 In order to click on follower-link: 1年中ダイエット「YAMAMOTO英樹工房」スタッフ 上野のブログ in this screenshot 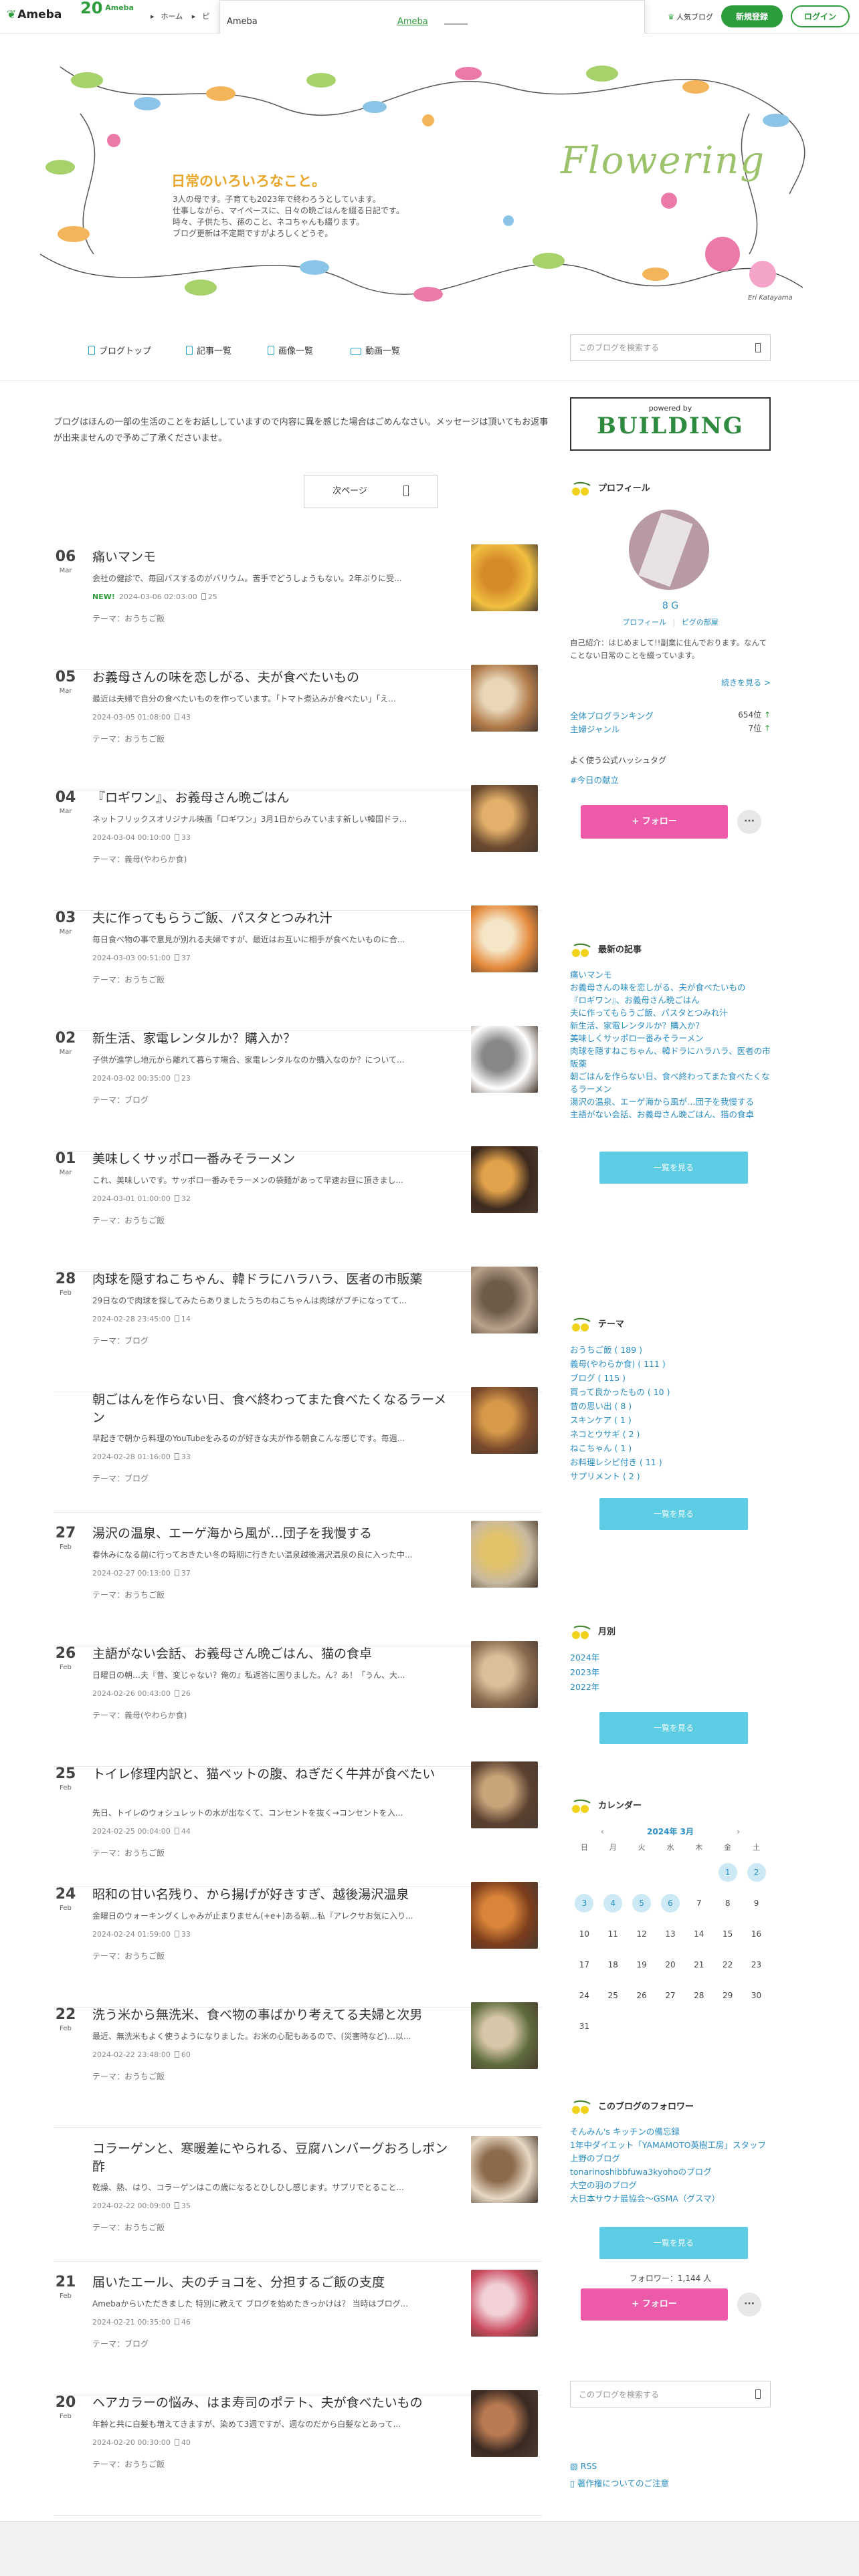, I will do `click(671, 2152)`.